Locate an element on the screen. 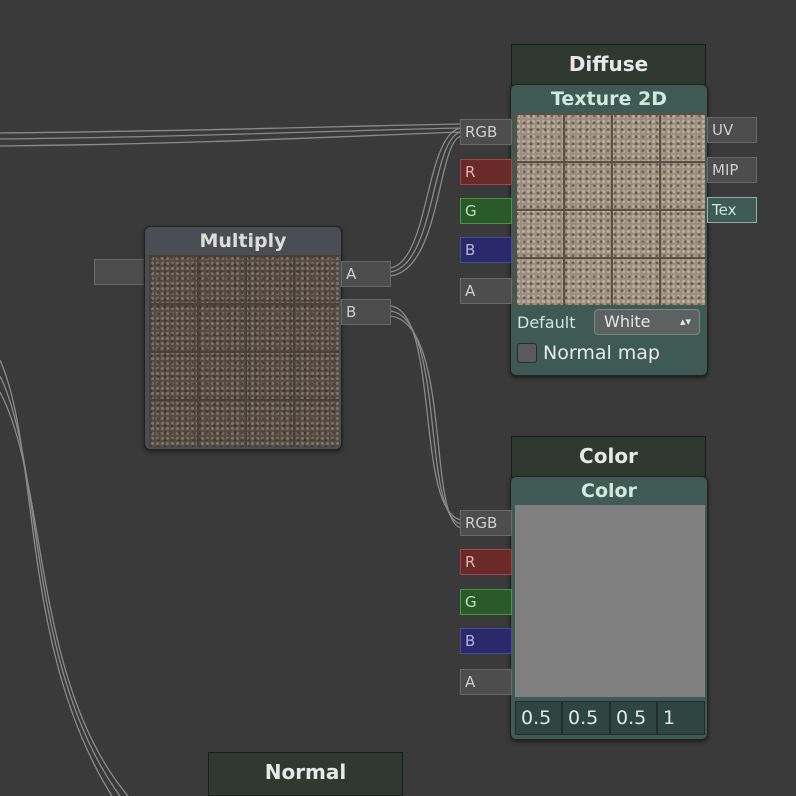  multiply-preview is located at coordinates (244, 351).